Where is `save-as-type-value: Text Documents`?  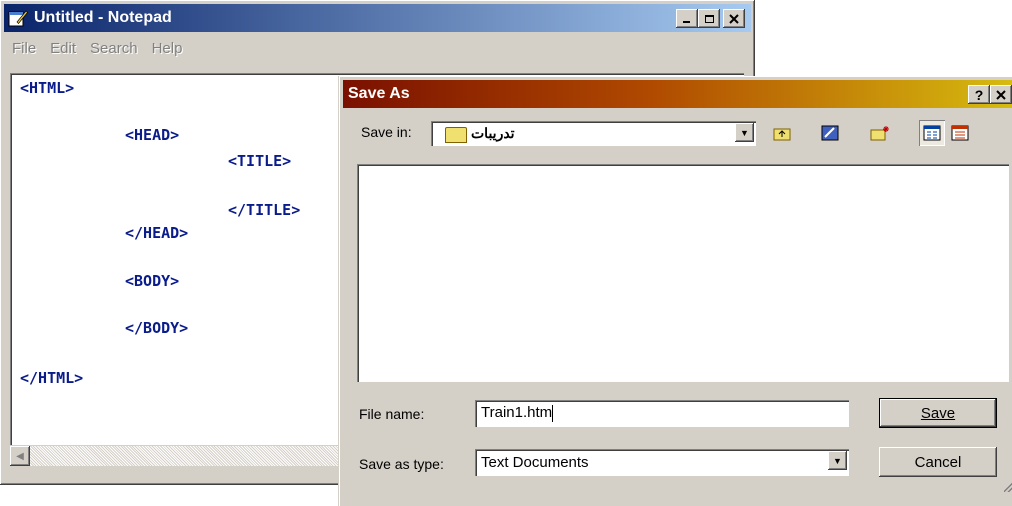
save-as-type-value: Text Documents is located at coordinates (535, 462).